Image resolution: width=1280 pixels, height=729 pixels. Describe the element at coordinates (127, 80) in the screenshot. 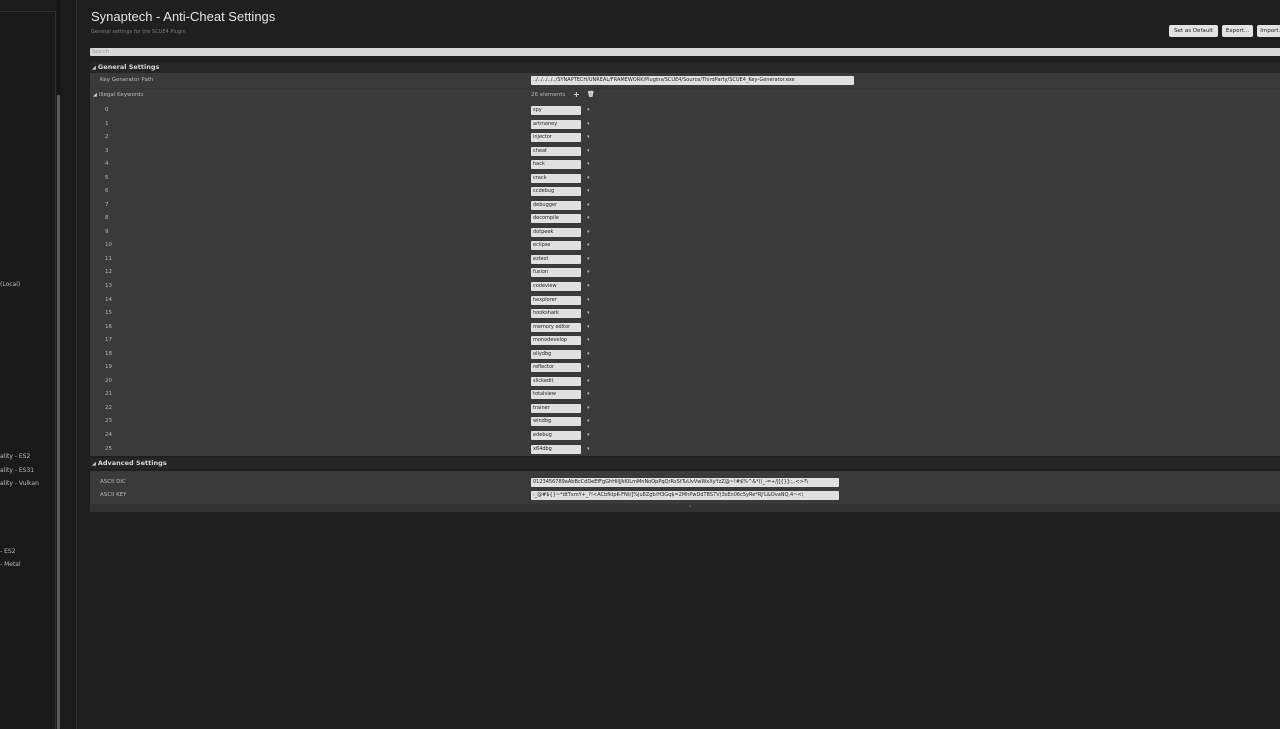

I see `key-generator-path-label: Key Generator Path` at that location.